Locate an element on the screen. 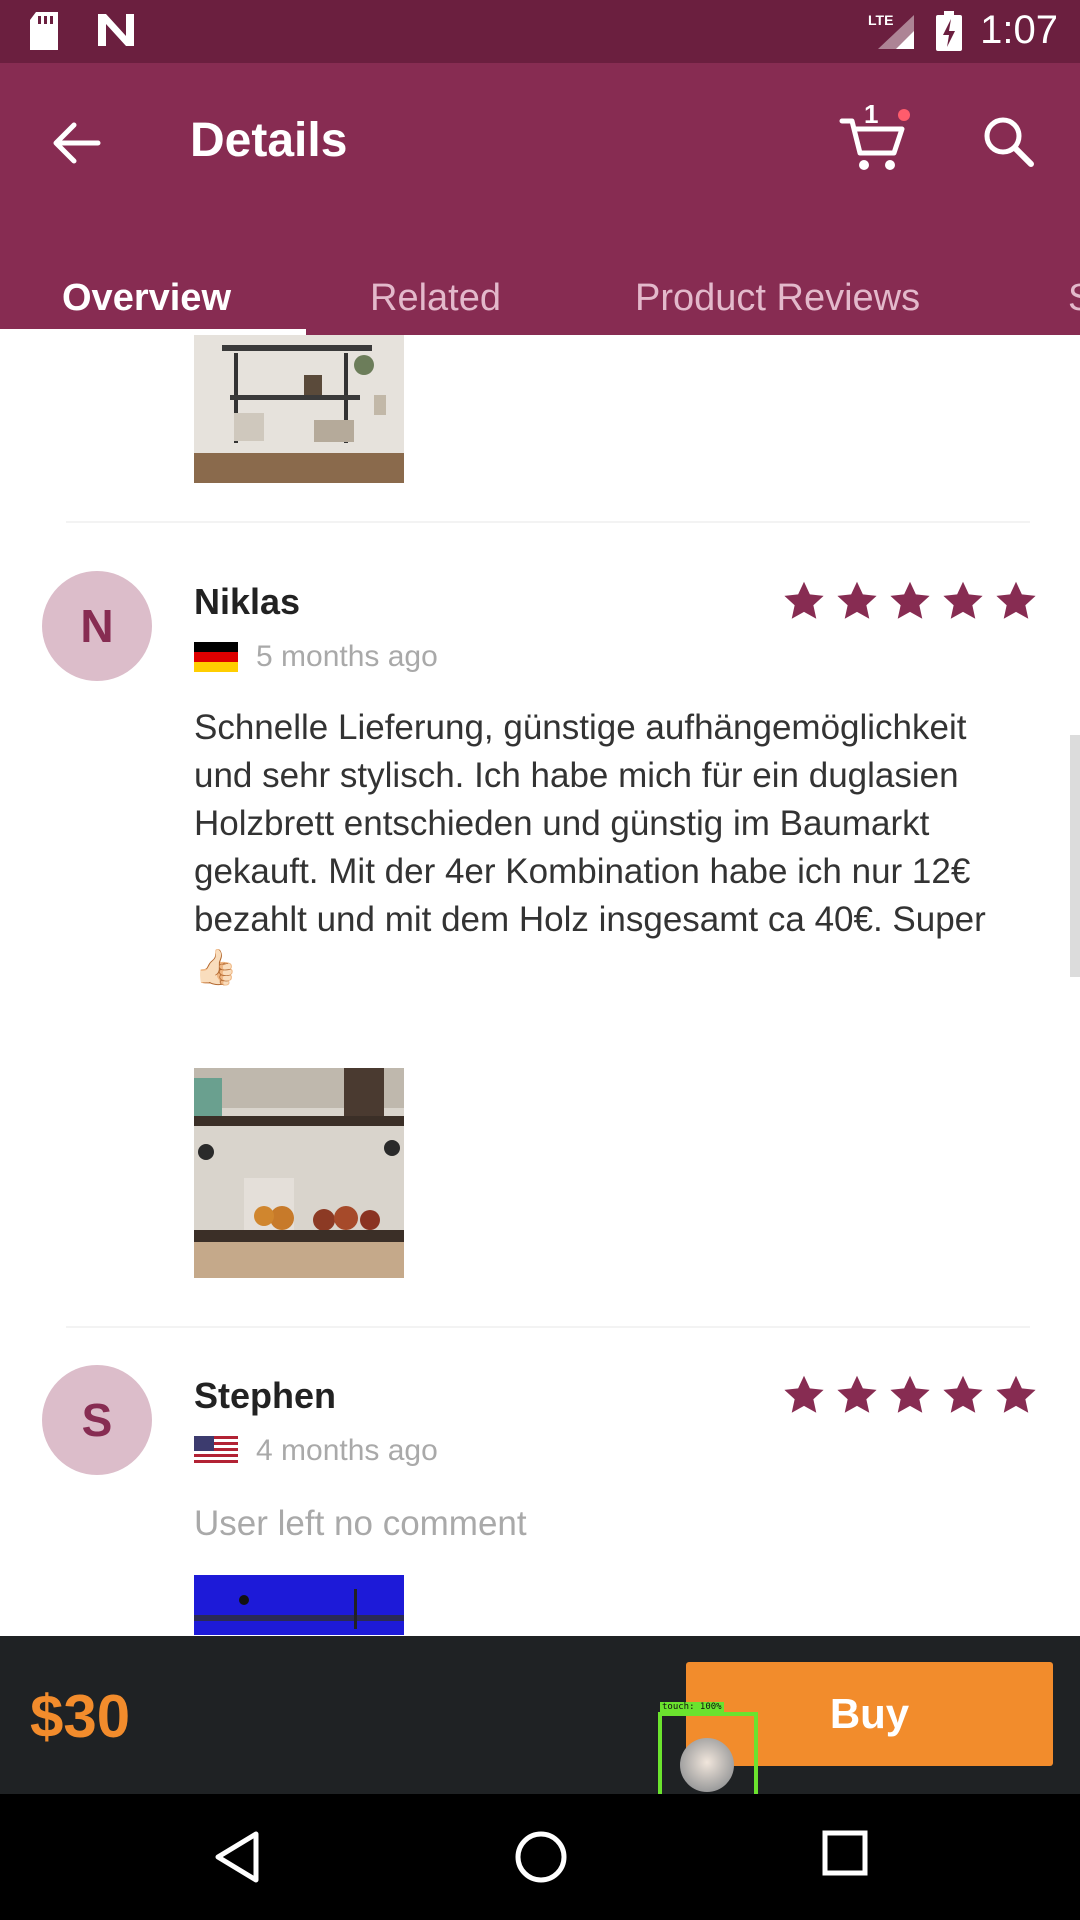  tab-overview: Overview is located at coordinates (146, 298).